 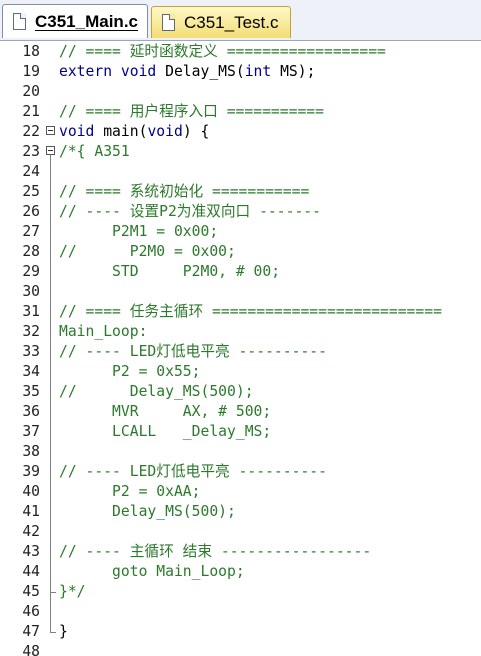 I want to click on line-number: 21, so click(x=31, y=111).